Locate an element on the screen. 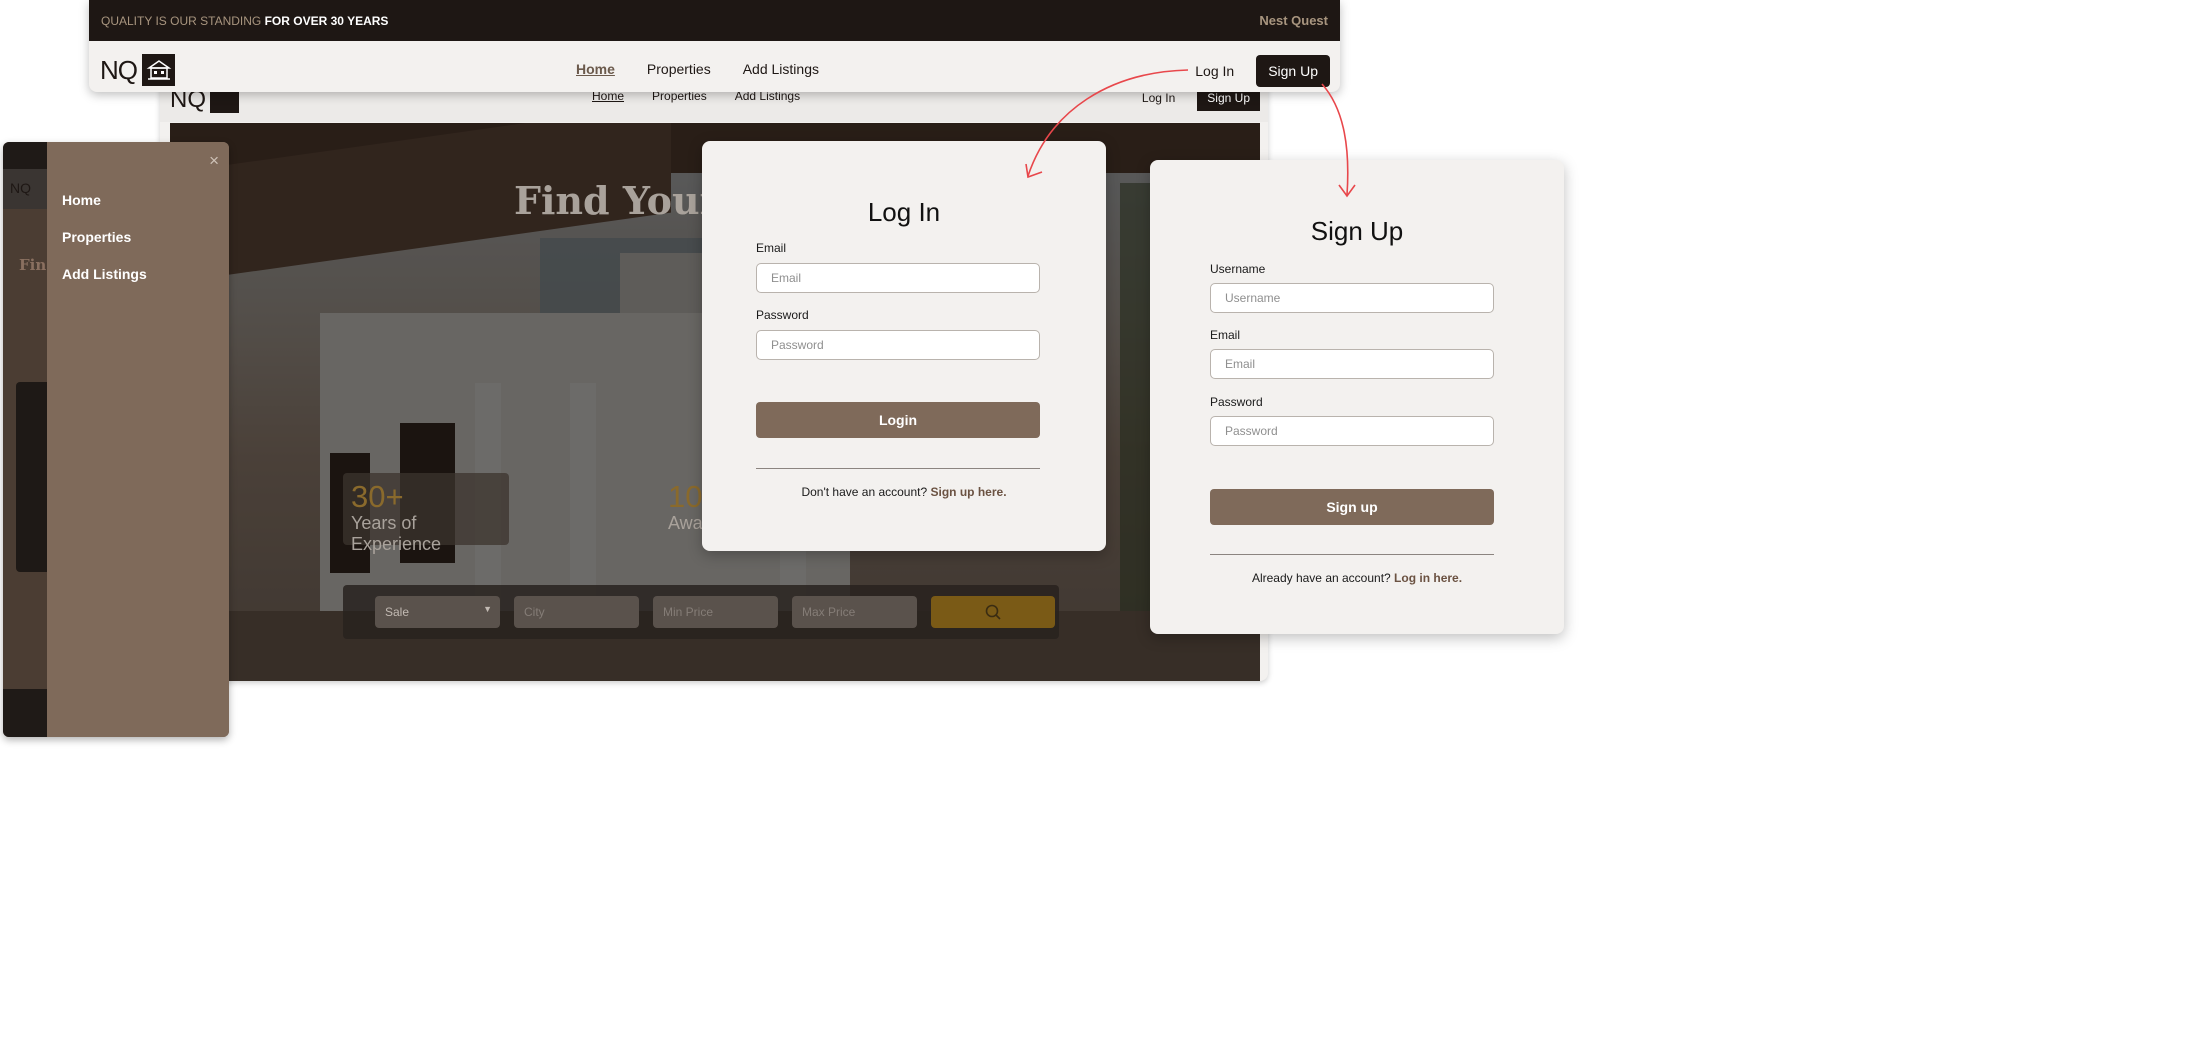 Image resolution: width=2211 pixels, height=1046 pixels. promo-text-dim: QUALITY IS OUR STANDING is located at coordinates (181, 20).